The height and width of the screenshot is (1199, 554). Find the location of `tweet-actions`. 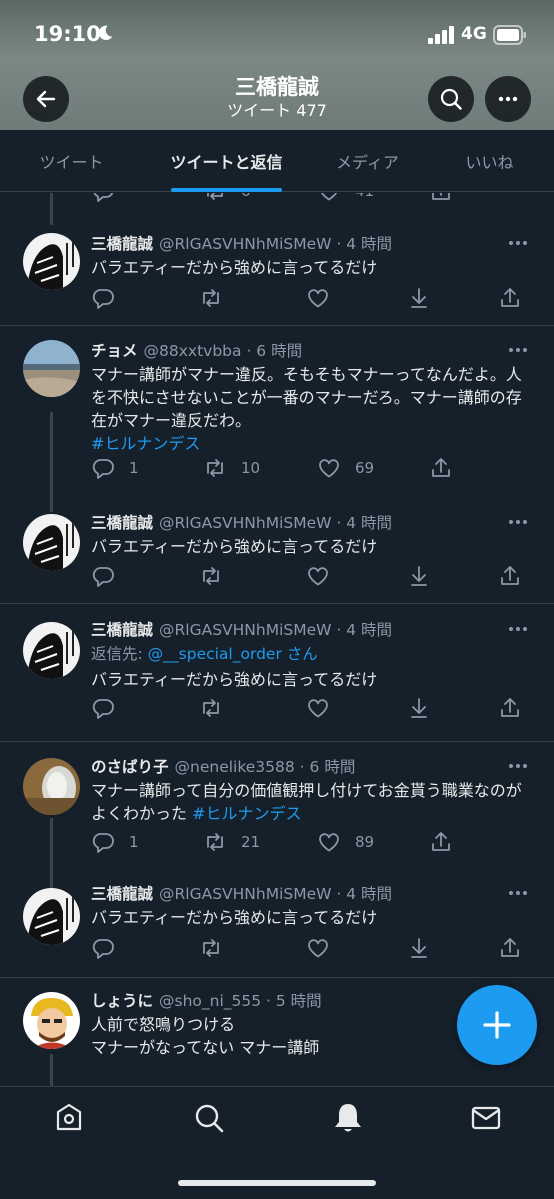

tweet-actions is located at coordinates (311, 708).